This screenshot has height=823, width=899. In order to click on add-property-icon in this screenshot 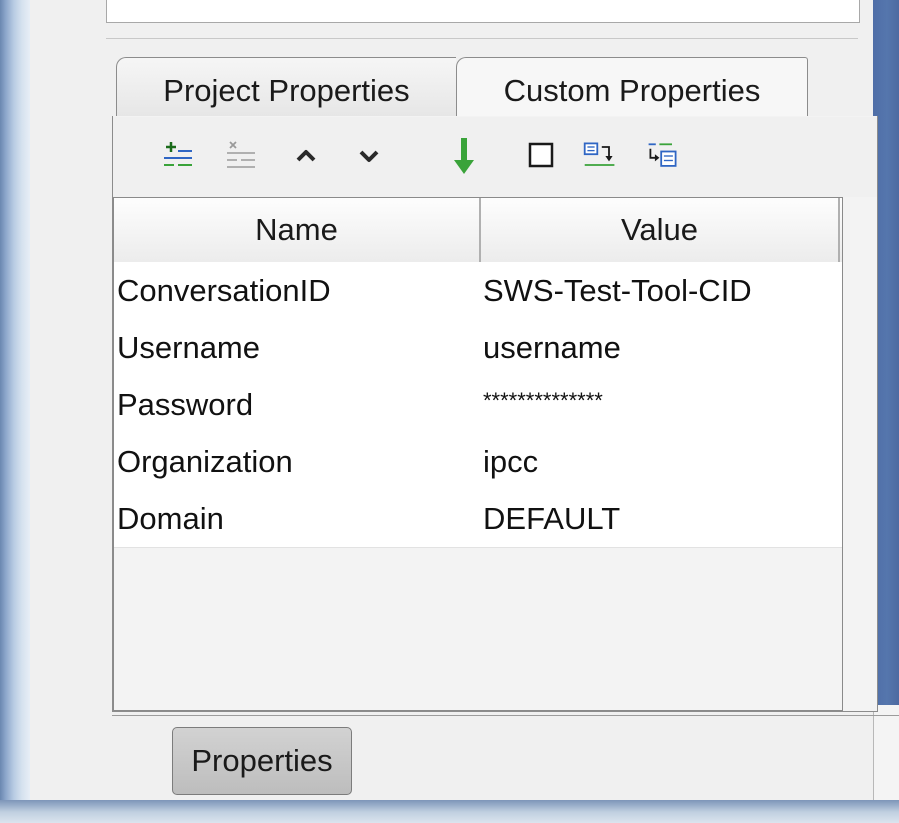, I will do `click(178, 154)`.